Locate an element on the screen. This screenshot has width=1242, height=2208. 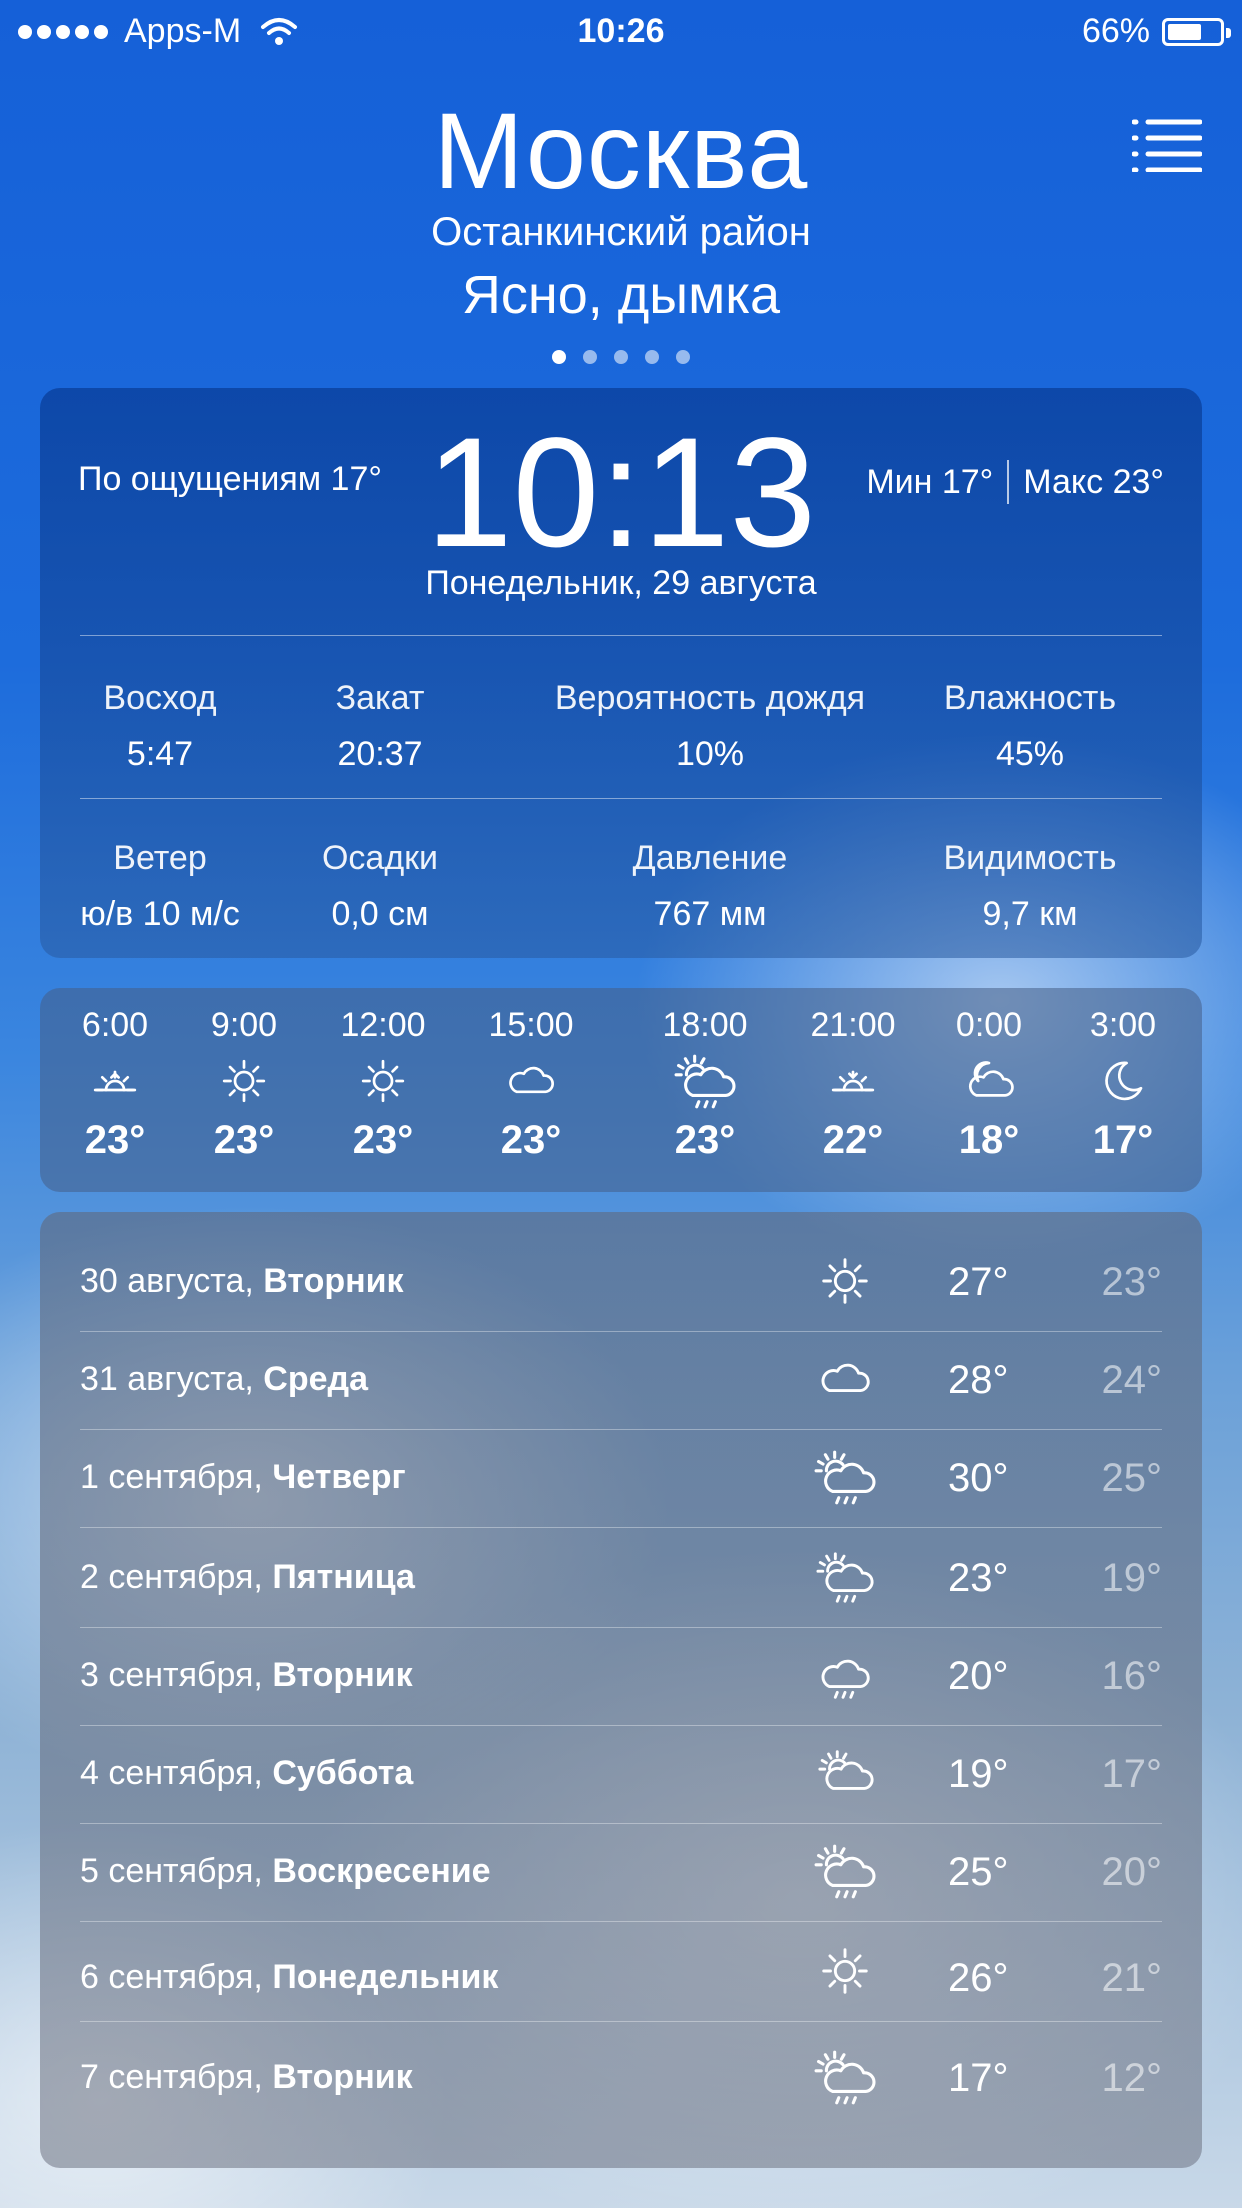
hourly-item: 6:00 23° is located at coordinates (115, 1084).